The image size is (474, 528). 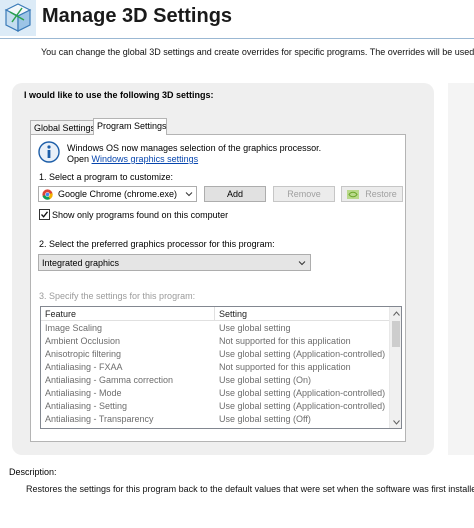 I want to click on scrollbar-thumb, so click(x=396, y=334).